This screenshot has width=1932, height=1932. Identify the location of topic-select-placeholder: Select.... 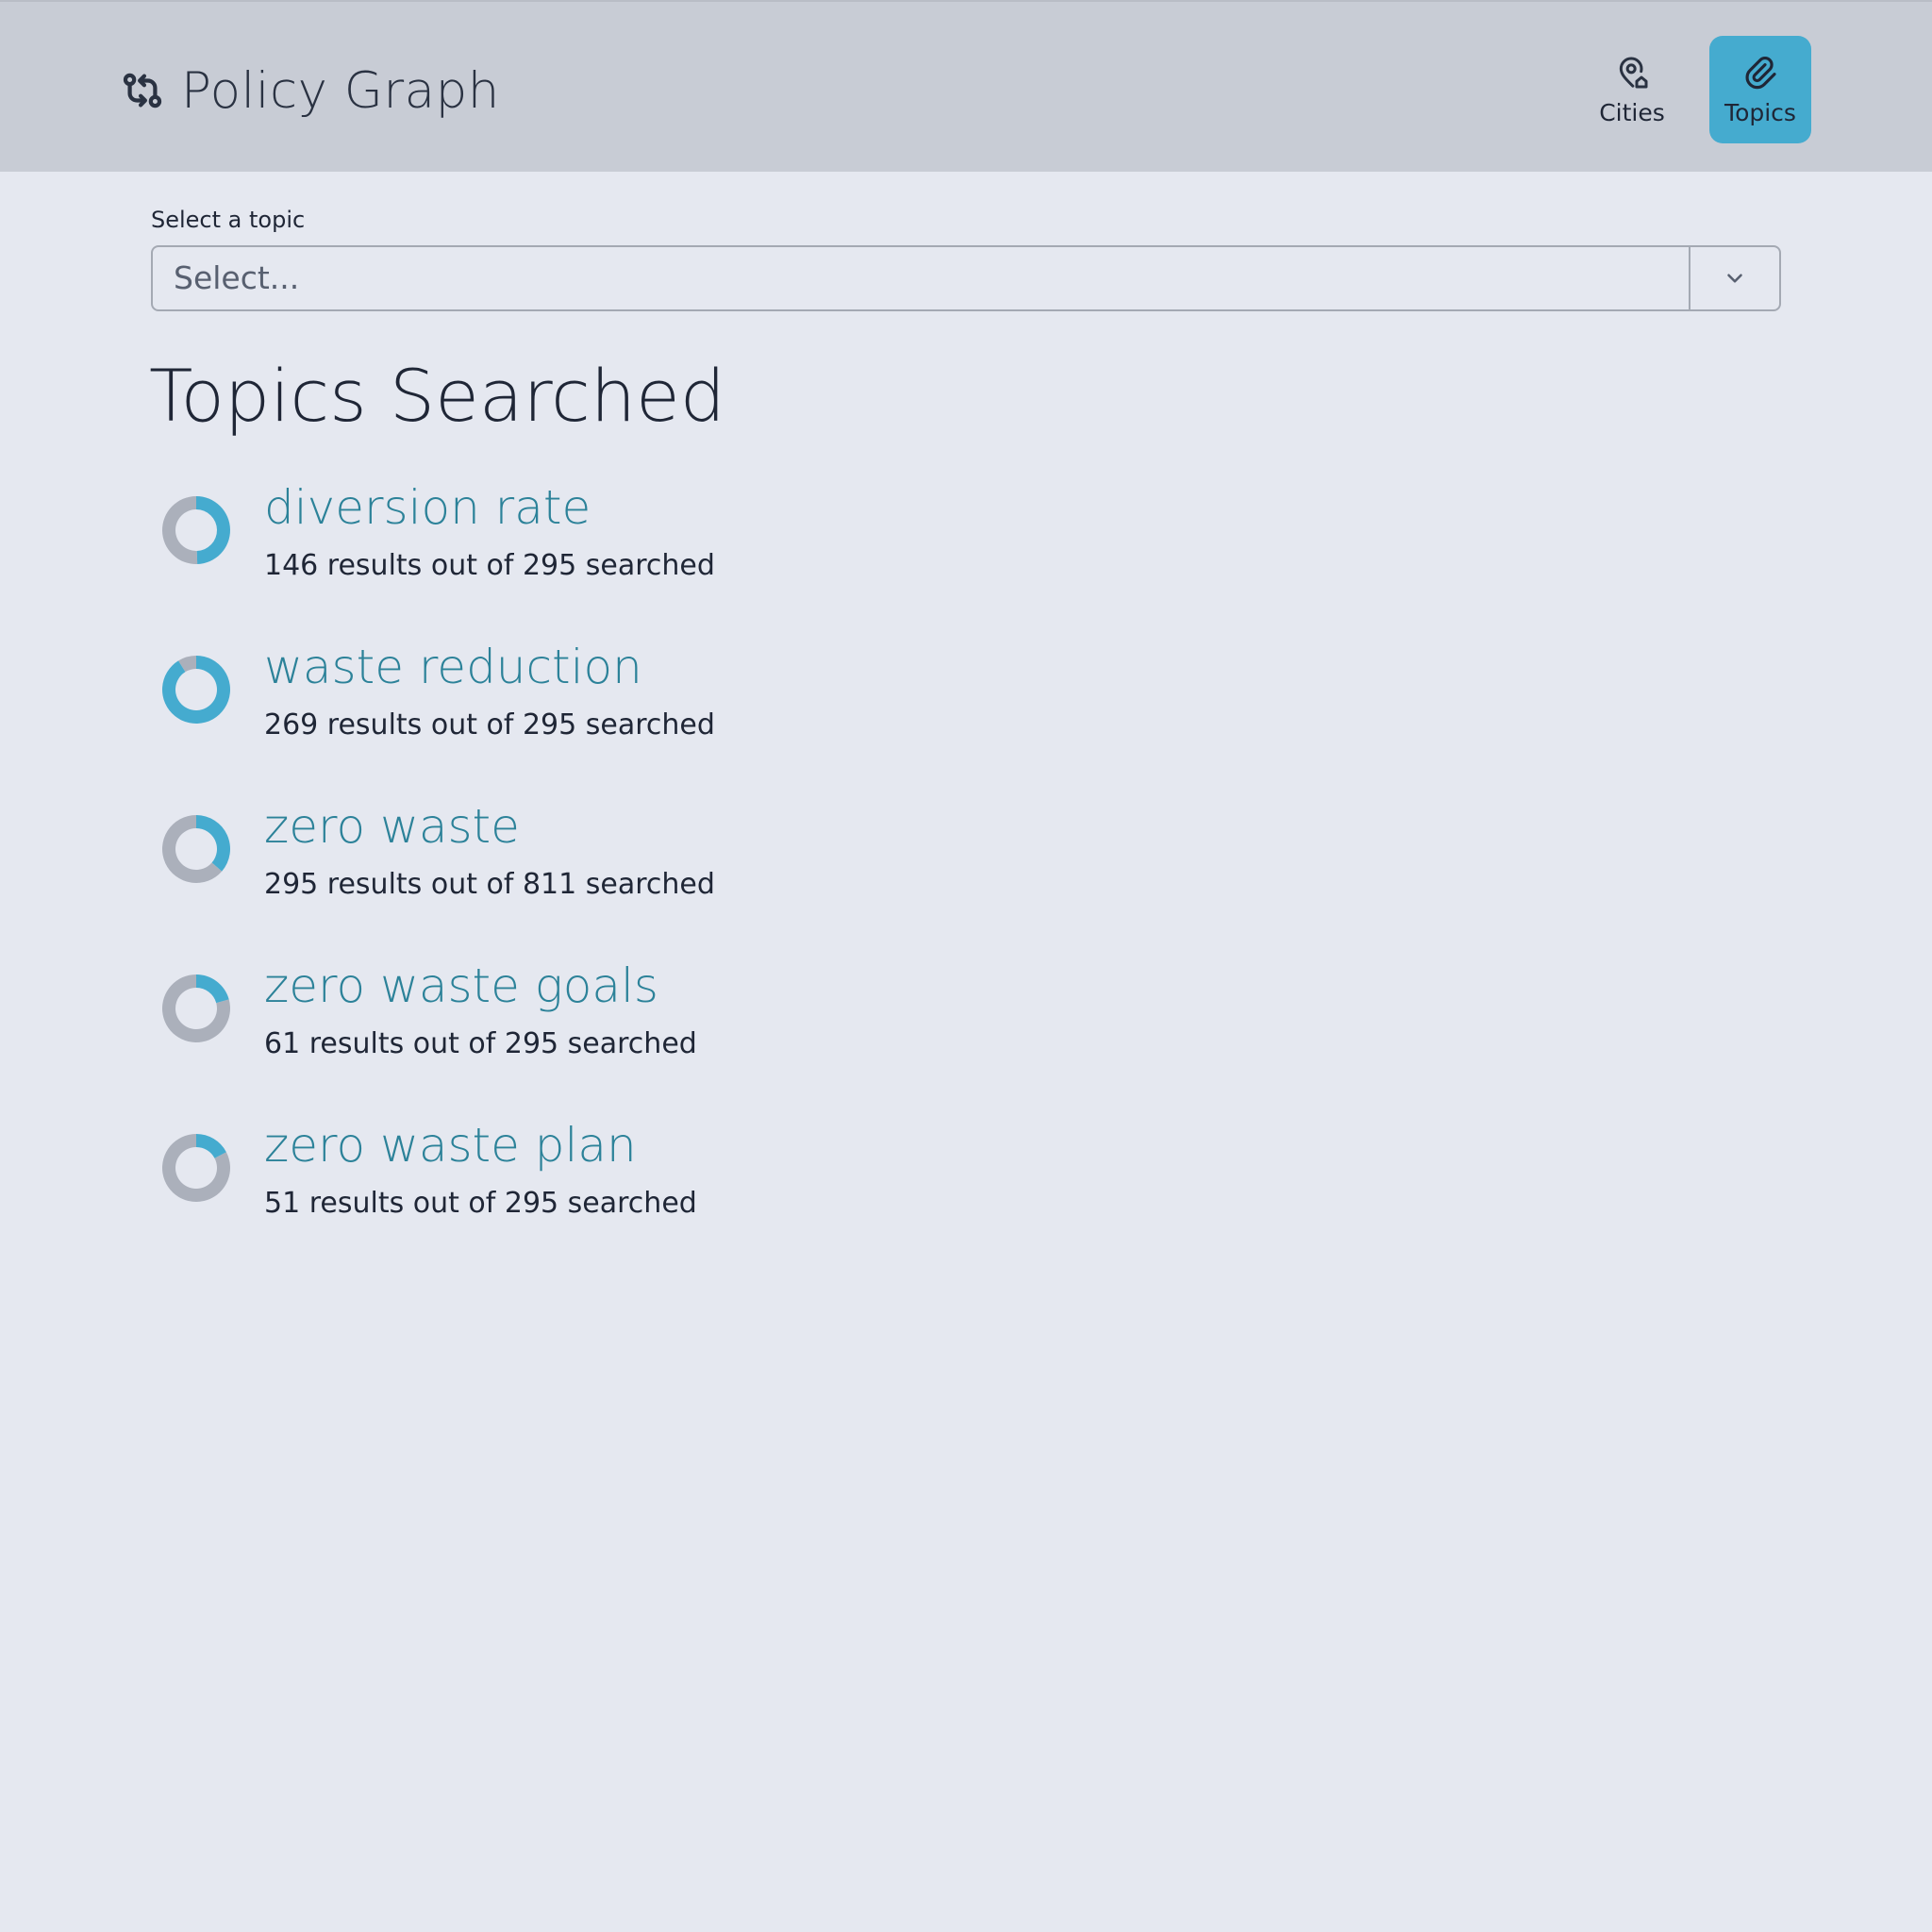
(237, 277).